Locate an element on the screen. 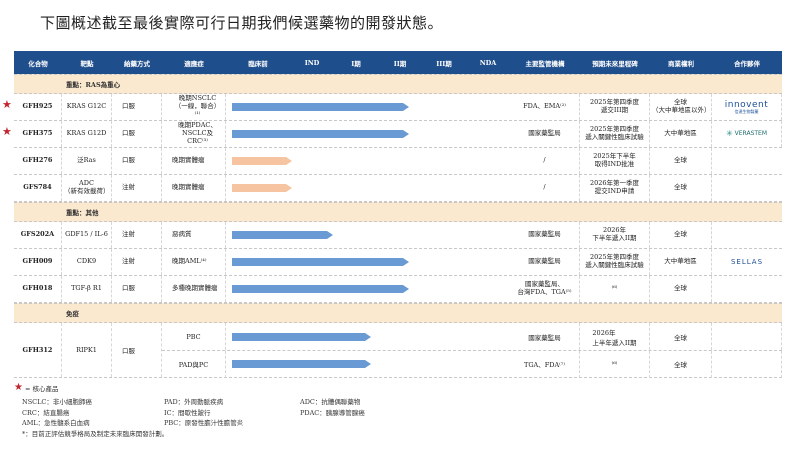  target: 泛Ras is located at coordinates (87, 161).